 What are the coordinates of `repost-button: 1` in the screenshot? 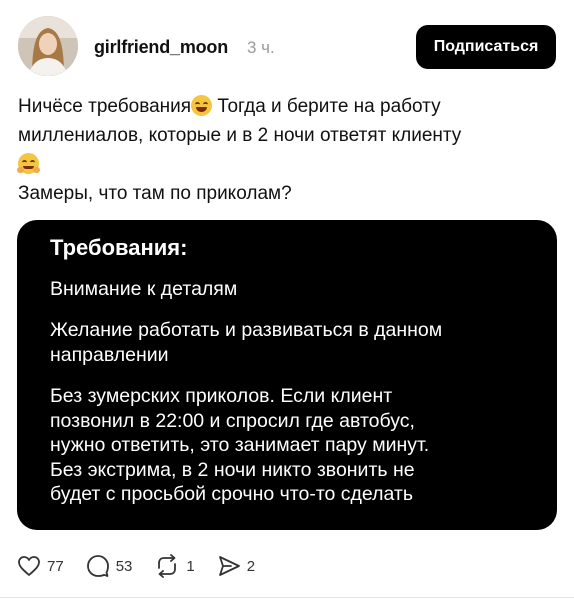 It's located at (174, 566).